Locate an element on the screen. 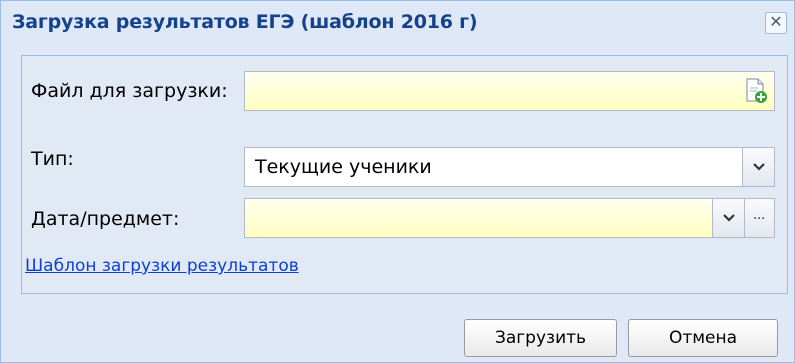 This screenshot has width=795, height=363. file-field is located at coordinates (509, 91).